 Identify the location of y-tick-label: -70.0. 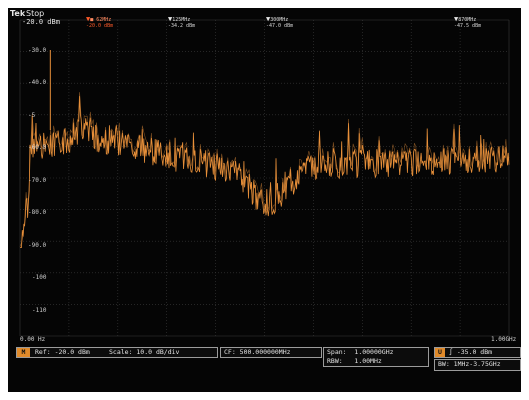
(37, 180).